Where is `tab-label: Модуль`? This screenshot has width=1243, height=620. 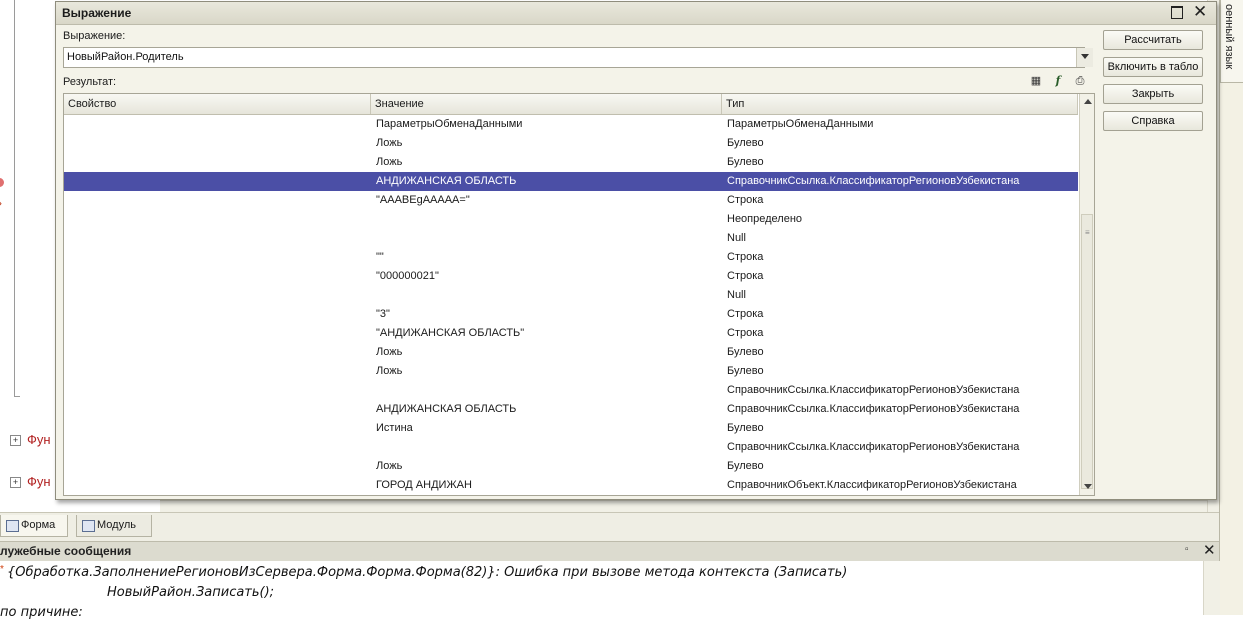
tab-label: Модуль is located at coordinates (116, 525).